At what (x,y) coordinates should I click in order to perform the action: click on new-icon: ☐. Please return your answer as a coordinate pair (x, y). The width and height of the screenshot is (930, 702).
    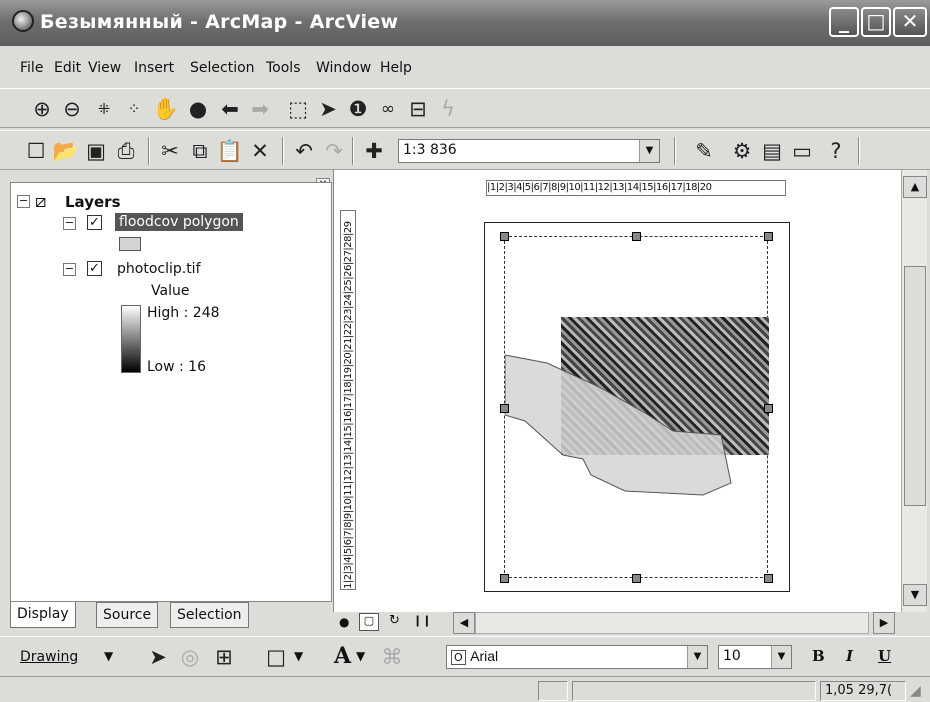
    Looking at the image, I should click on (36, 151).